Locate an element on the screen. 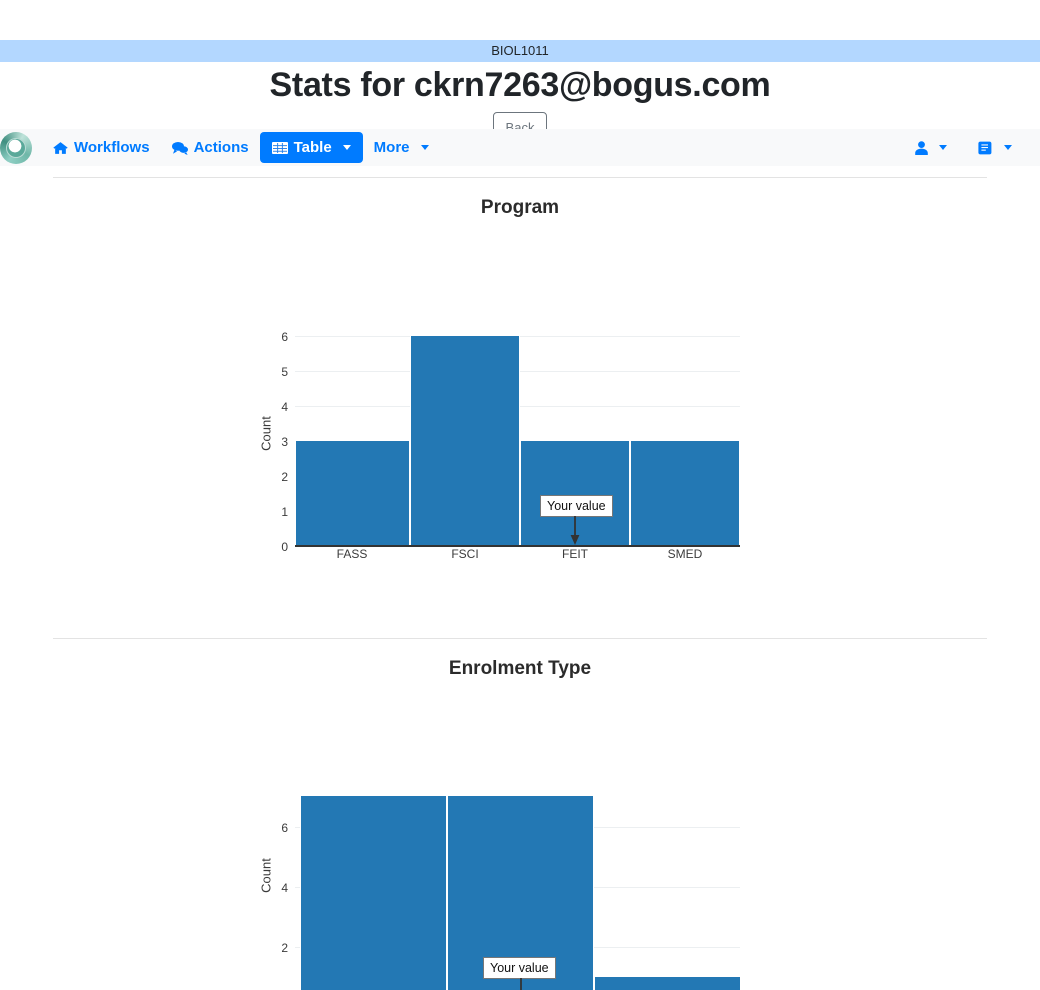 This screenshot has width=1040, height=990. y-tick: 0 is located at coordinates (284, 547).